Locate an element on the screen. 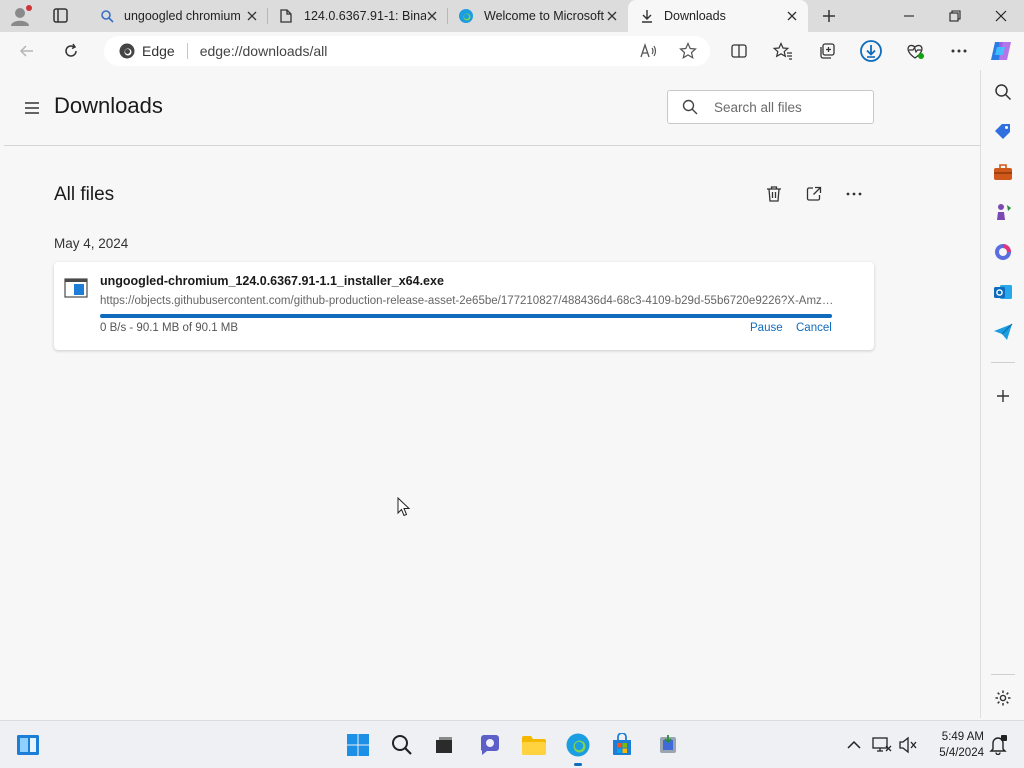 The image size is (1024, 768). url-text: edge://downloads/all is located at coordinates (264, 51).